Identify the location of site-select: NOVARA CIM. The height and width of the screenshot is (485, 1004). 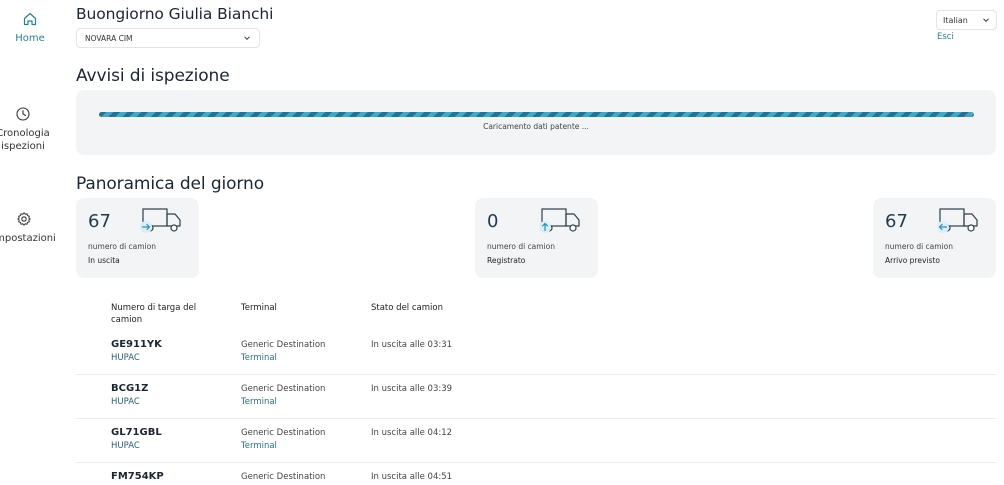
(168, 38).